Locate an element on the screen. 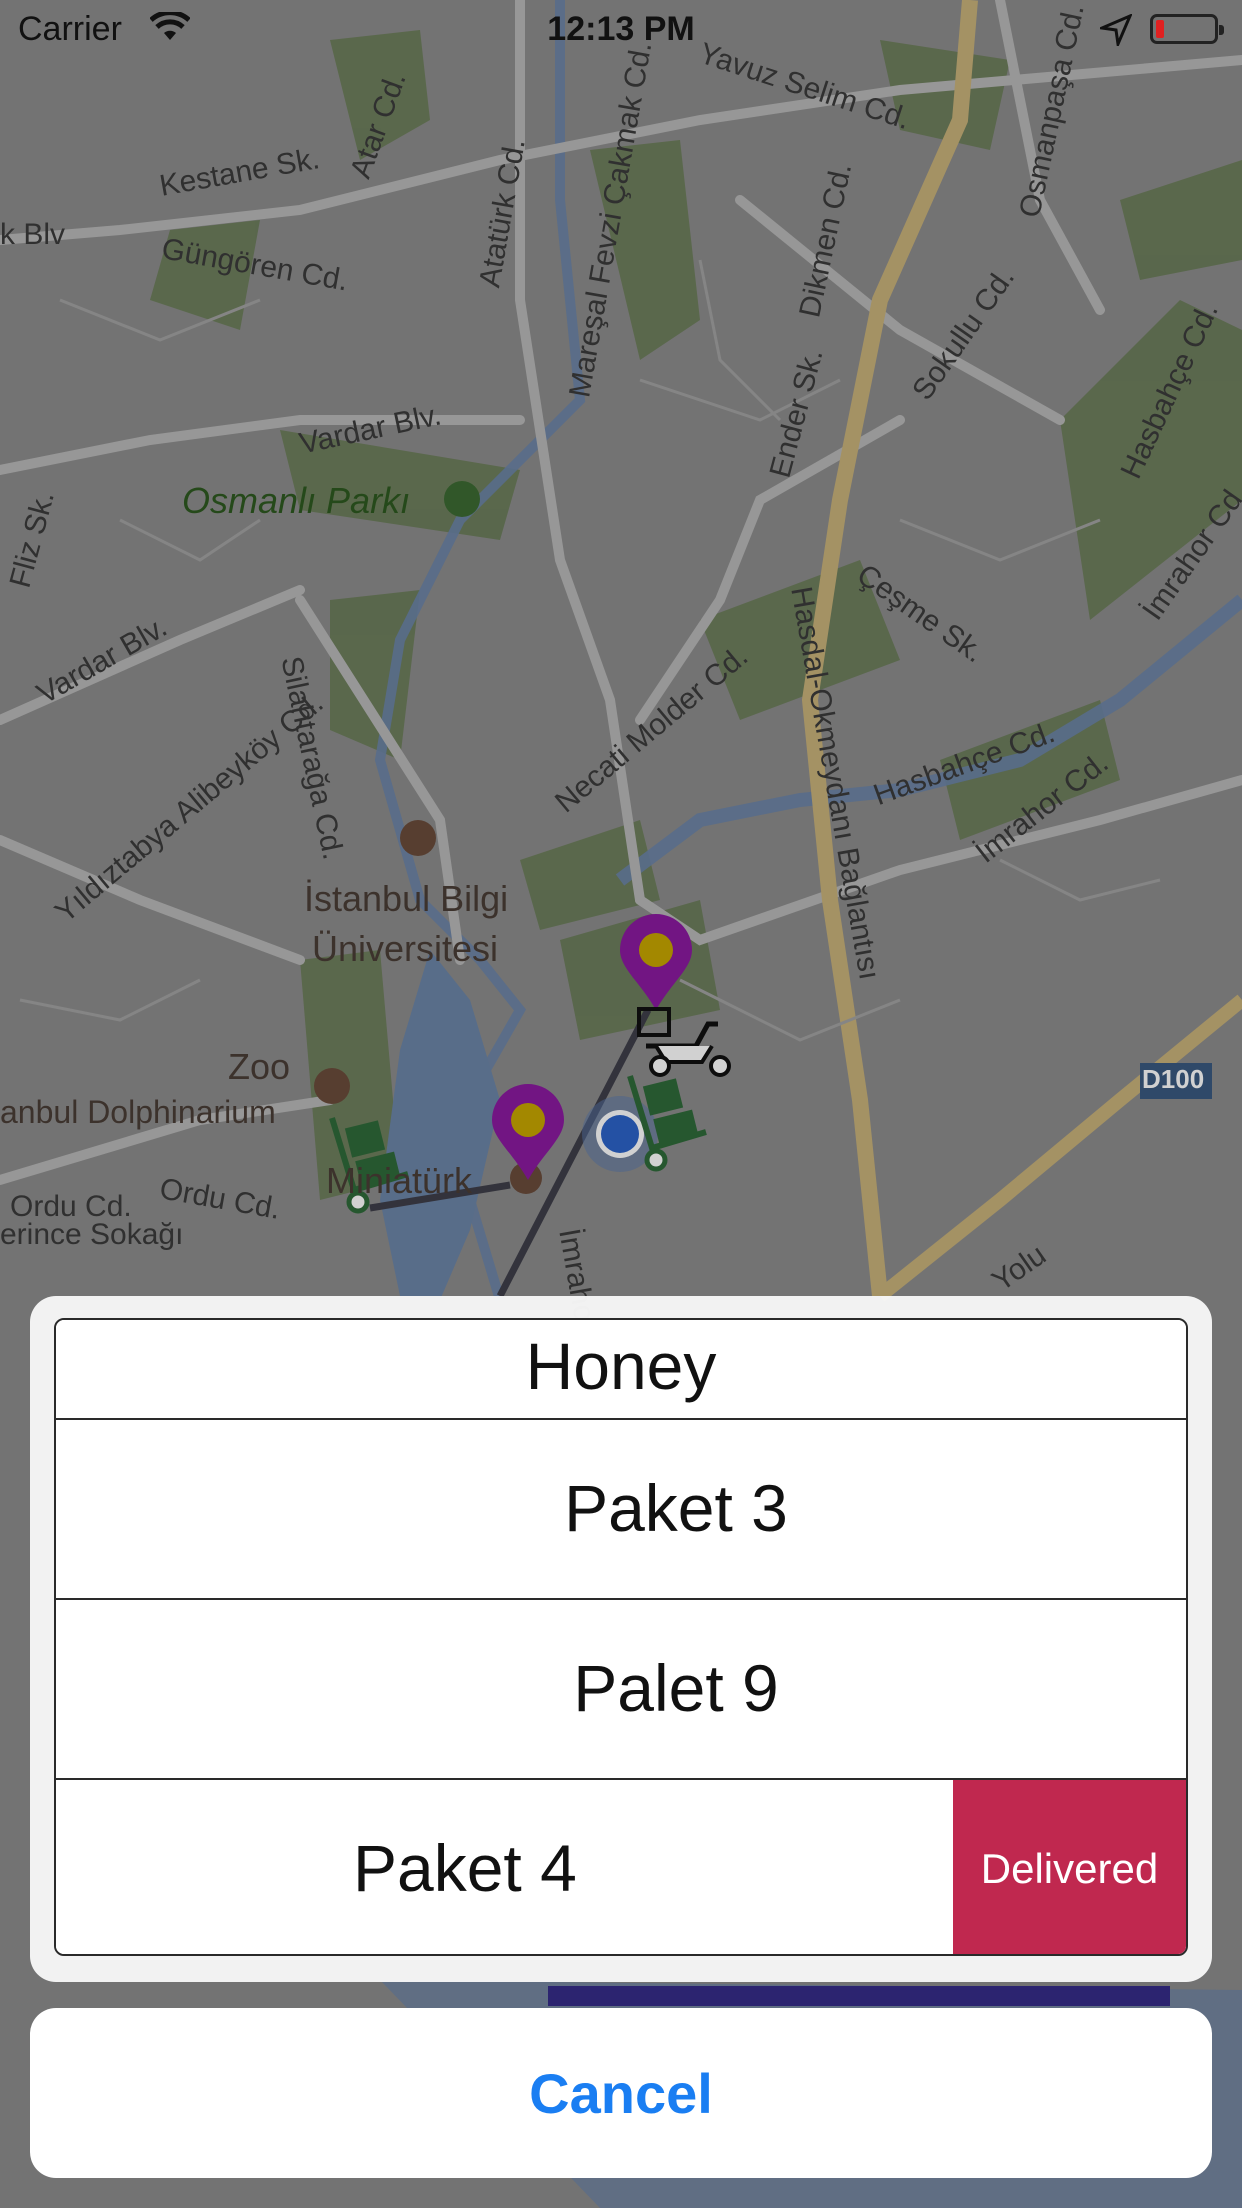  status-bar: Carrier 12:13 PM is located at coordinates (621, 30).